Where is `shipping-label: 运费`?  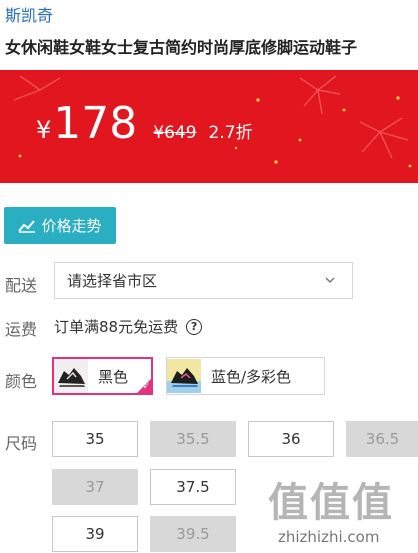 shipping-label: 运费 is located at coordinates (21, 329).